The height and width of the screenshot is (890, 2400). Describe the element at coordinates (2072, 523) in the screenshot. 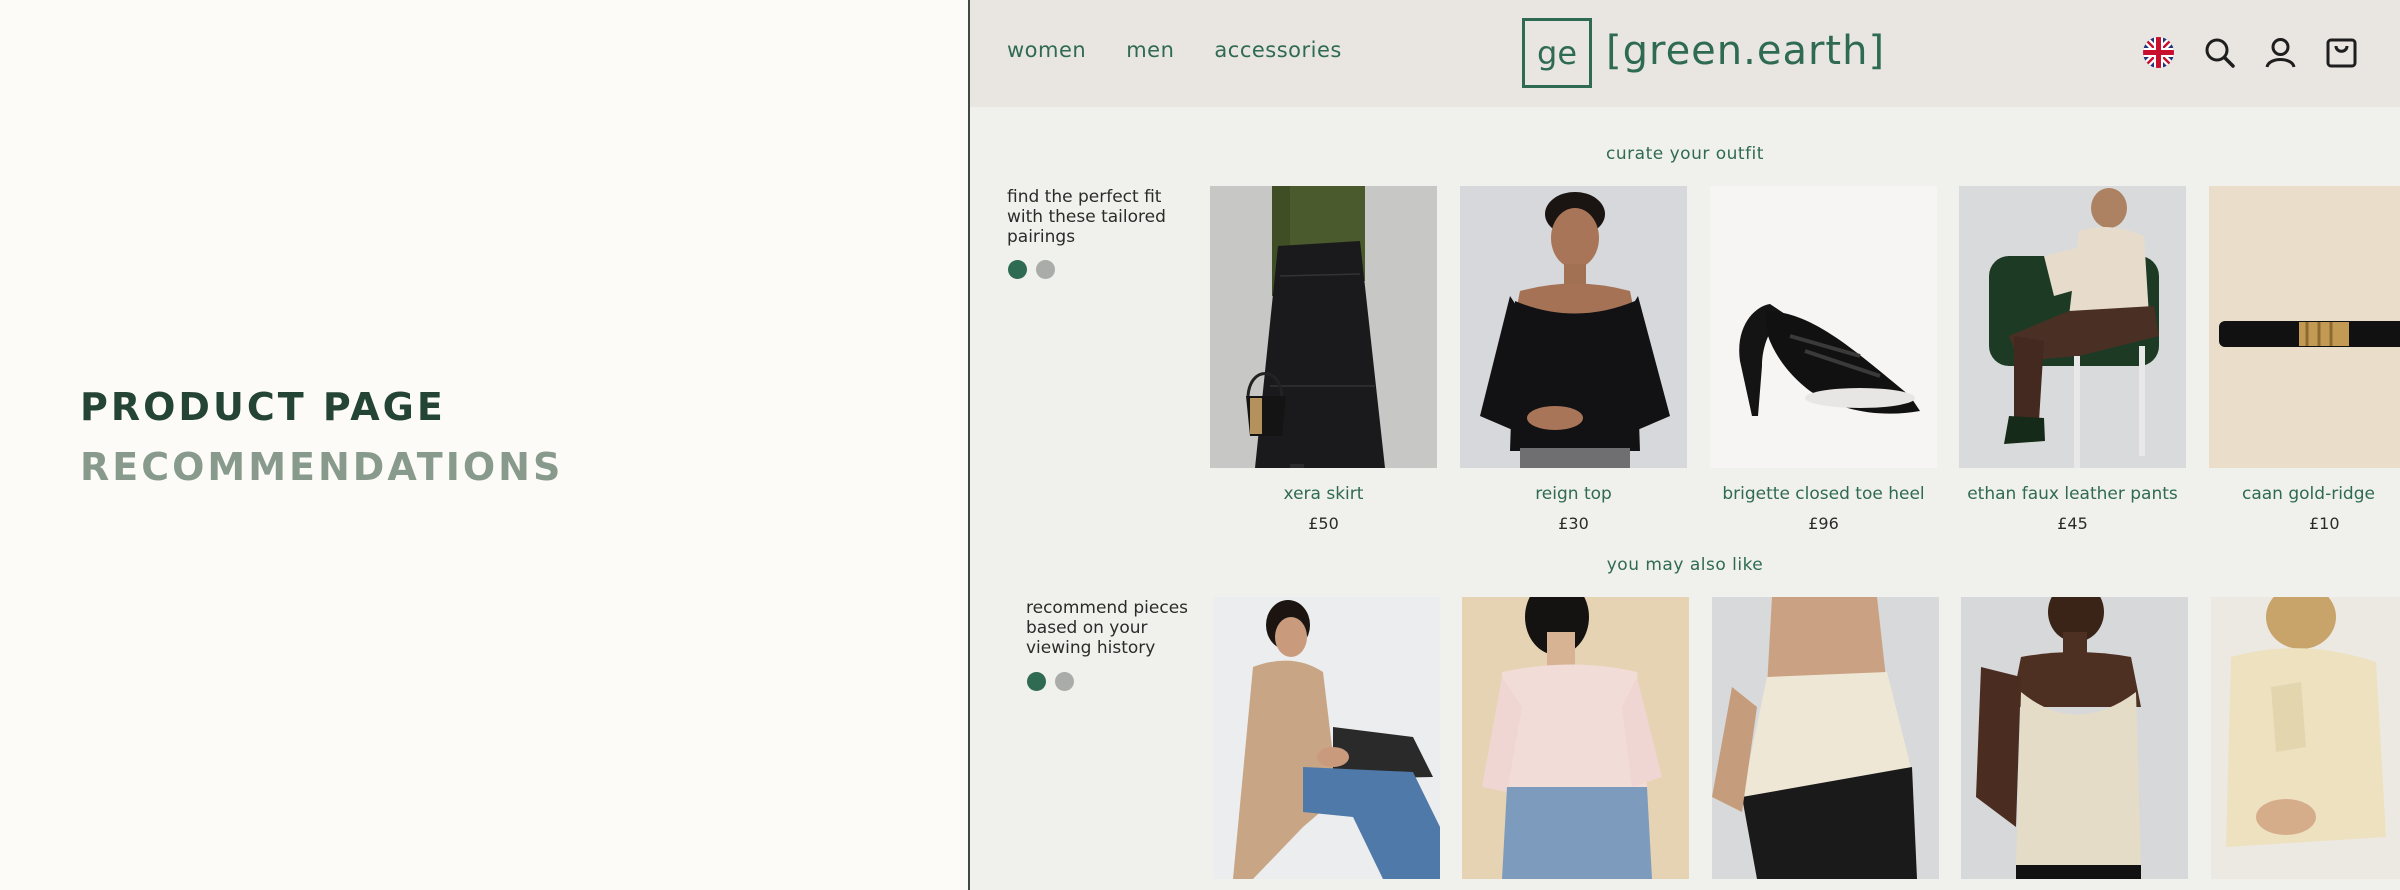

I see `product-price: £45` at that location.